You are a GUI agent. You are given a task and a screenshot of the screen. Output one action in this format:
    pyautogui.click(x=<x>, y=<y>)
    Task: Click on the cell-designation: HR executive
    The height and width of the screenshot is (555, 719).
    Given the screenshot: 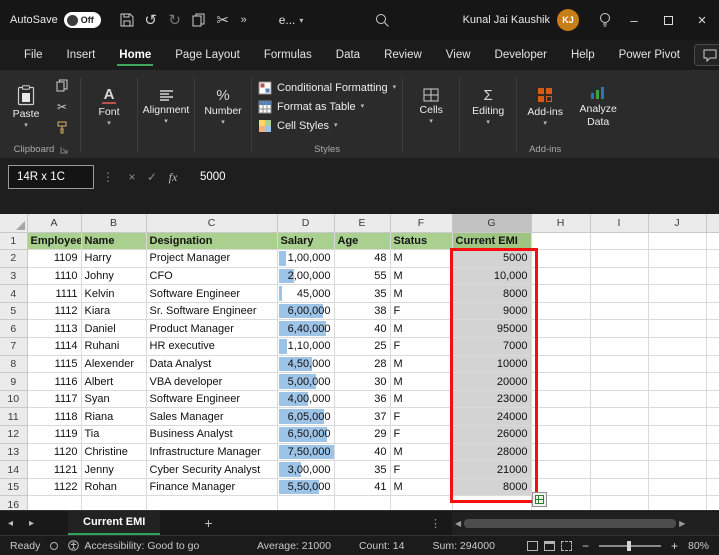 What is the action you would take?
    pyautogui.click(x=212, y=346)
    